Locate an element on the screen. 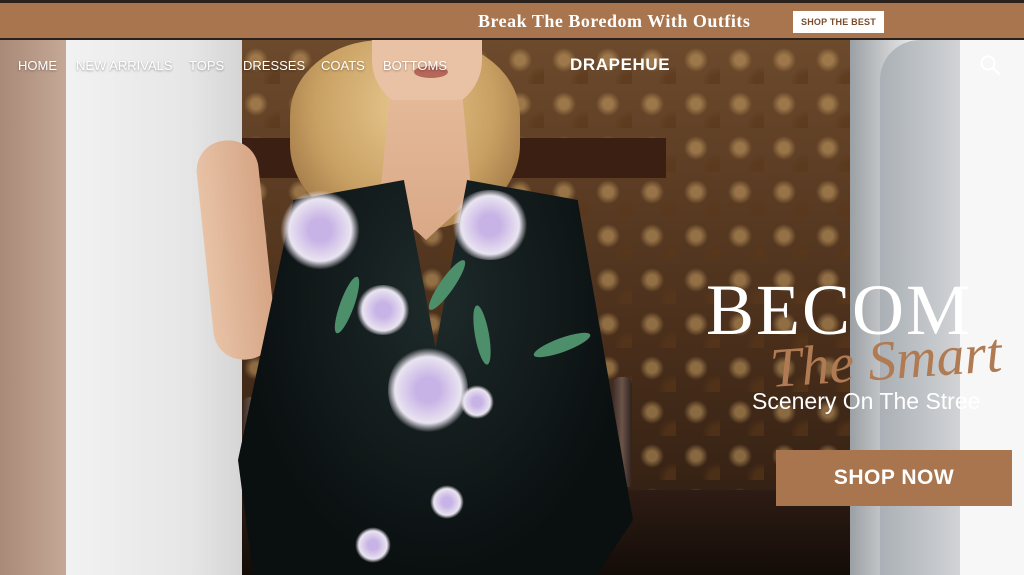 The width and height of the screenshot is (1024, 575). shop-now-button: SHOP NOW is located at coordinates (894, 478).